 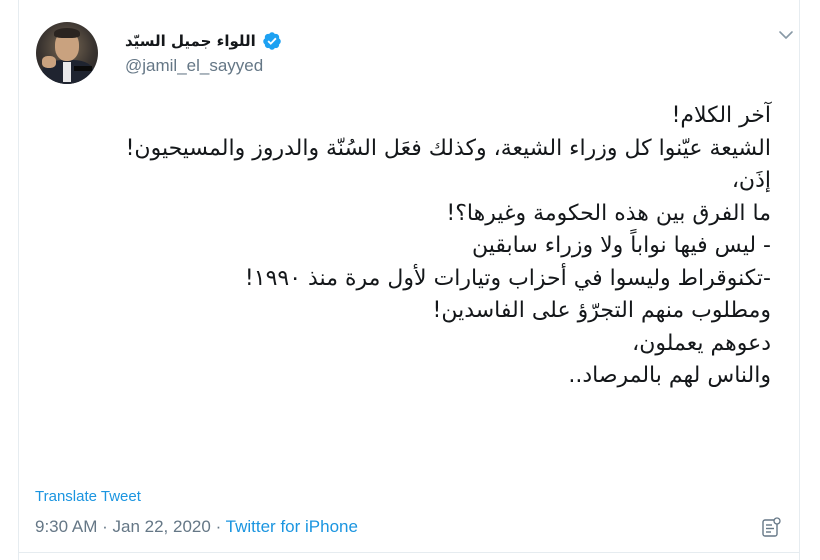 I want to click on author-display-name: اللواء جميل السيّد, so click(x=190, y=41).